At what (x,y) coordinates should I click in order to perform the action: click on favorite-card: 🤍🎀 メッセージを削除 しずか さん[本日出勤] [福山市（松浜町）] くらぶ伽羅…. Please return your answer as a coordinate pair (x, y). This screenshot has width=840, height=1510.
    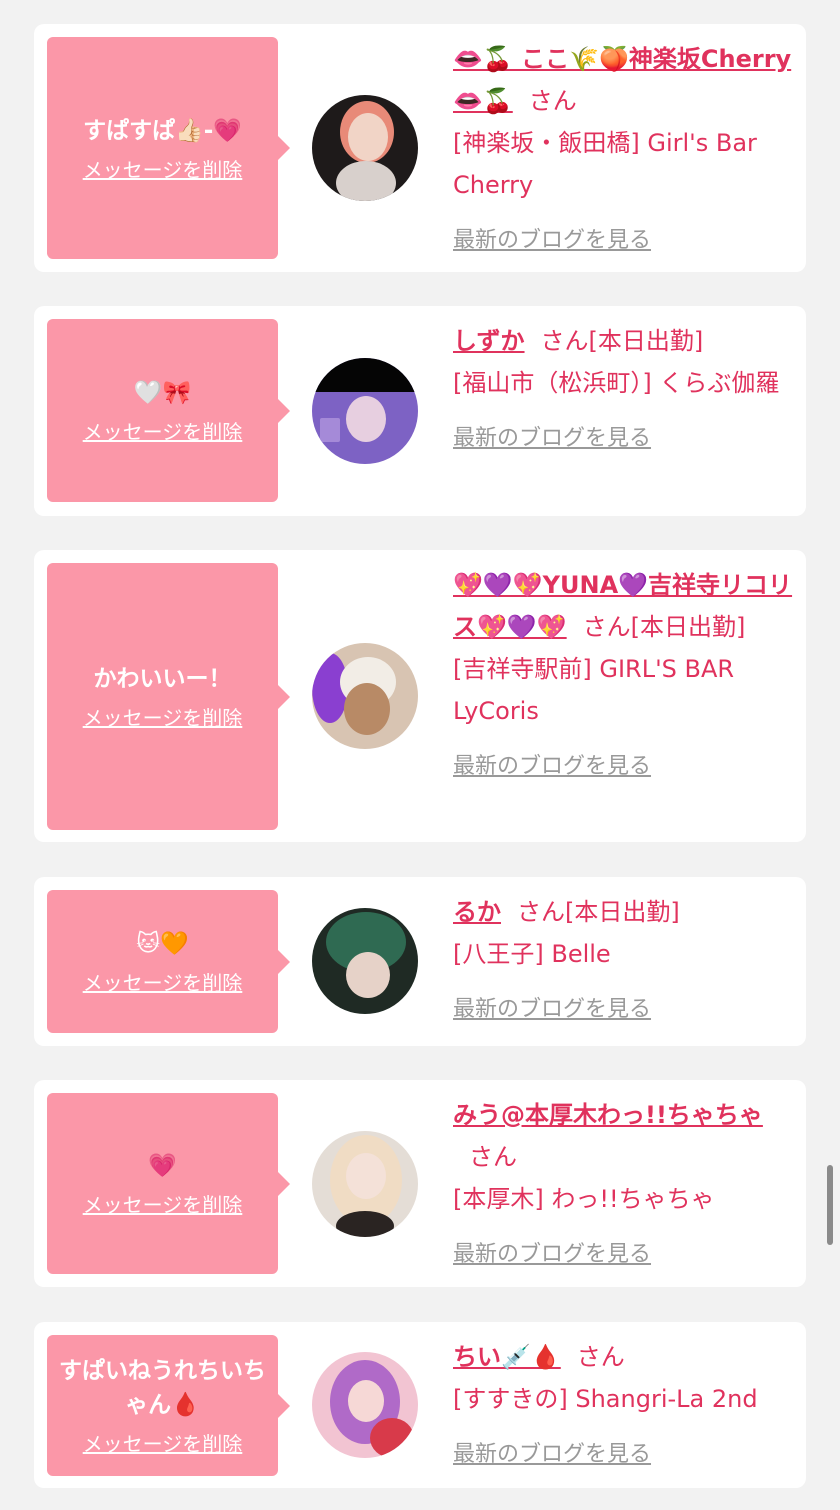
    Looking at the image, I should click on (420, 411).